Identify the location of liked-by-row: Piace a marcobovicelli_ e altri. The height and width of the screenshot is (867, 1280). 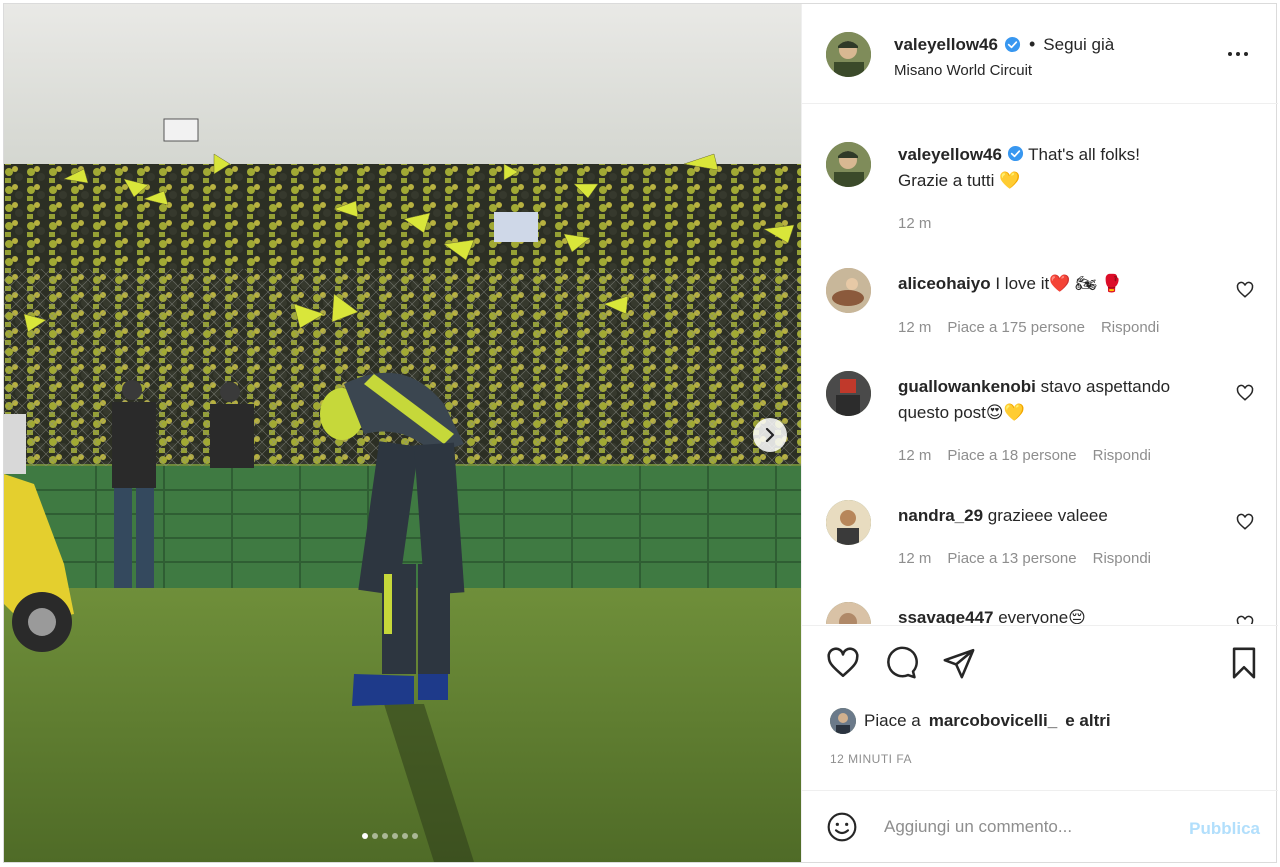
(970, 721).